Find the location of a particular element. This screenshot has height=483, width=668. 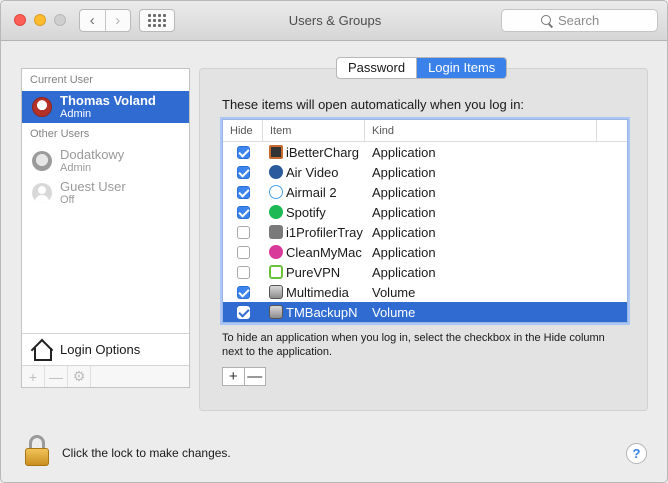

search-field is located at coordinates (579, 20).